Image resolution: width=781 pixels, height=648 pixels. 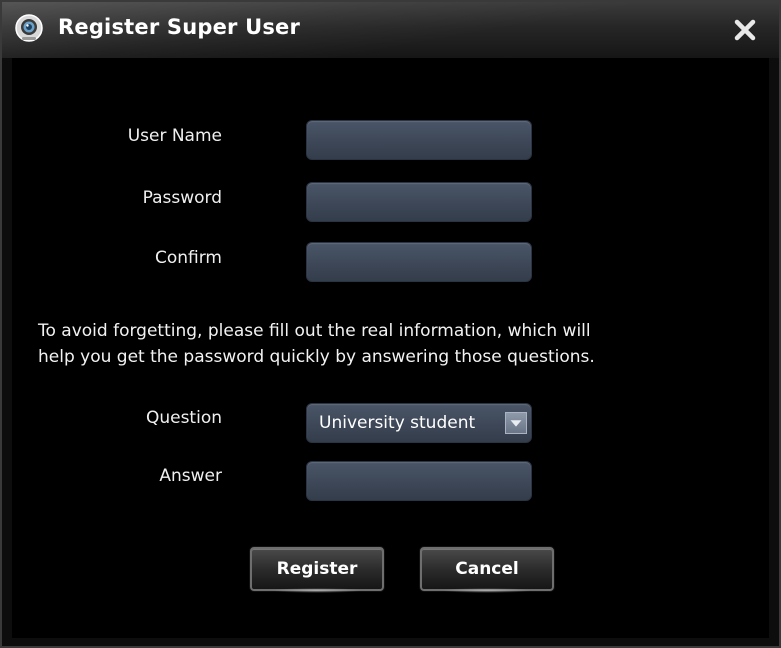 I want to click on confirm-input, so click(x=419, y=262).